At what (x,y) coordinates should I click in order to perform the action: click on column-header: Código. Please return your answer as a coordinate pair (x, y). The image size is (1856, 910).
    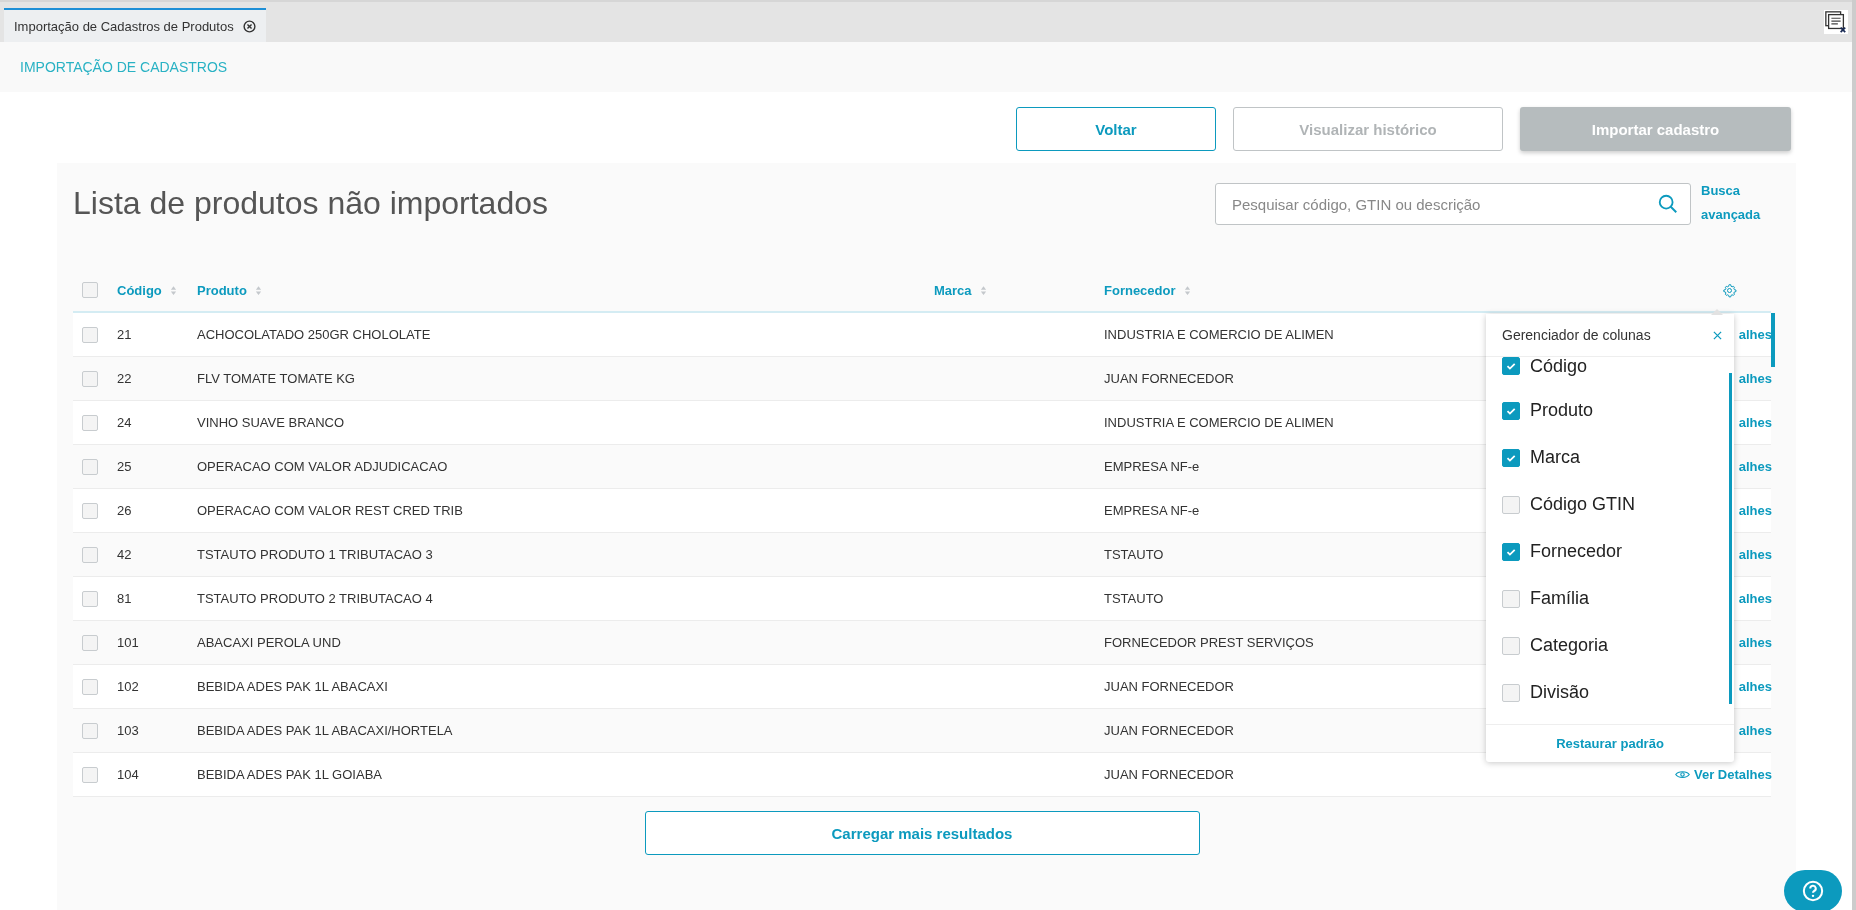
    Looking at the image, I should click on (139, 290).